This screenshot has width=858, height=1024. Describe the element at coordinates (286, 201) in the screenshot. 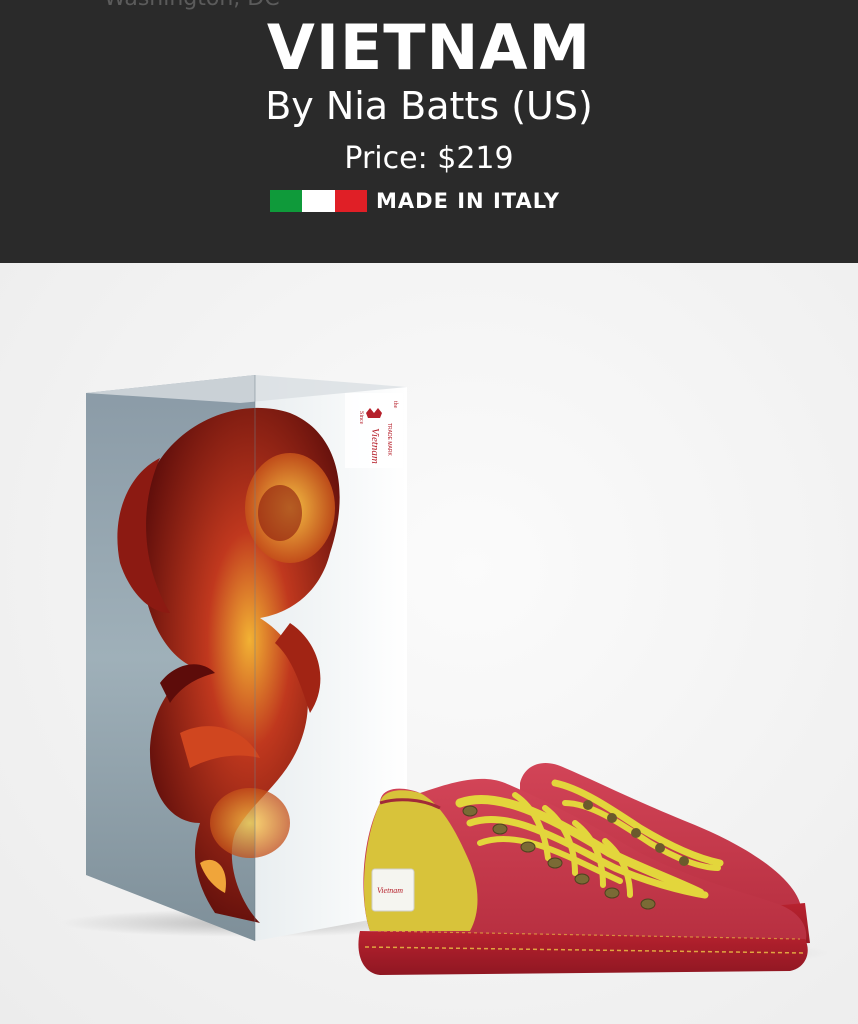

I see `flag-stripe-green` at that location.